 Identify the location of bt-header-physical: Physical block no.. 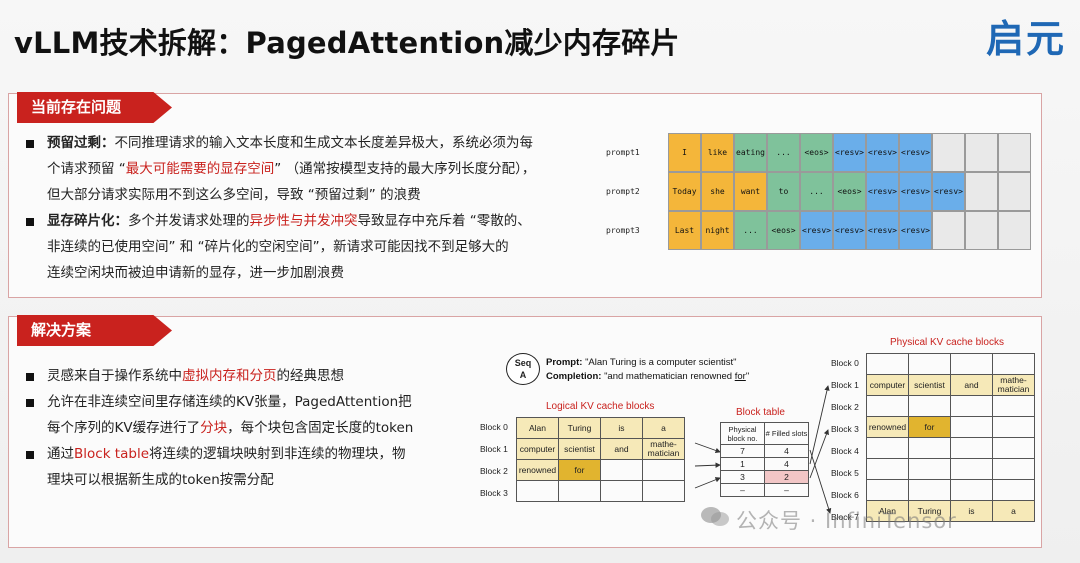
(742, 433).